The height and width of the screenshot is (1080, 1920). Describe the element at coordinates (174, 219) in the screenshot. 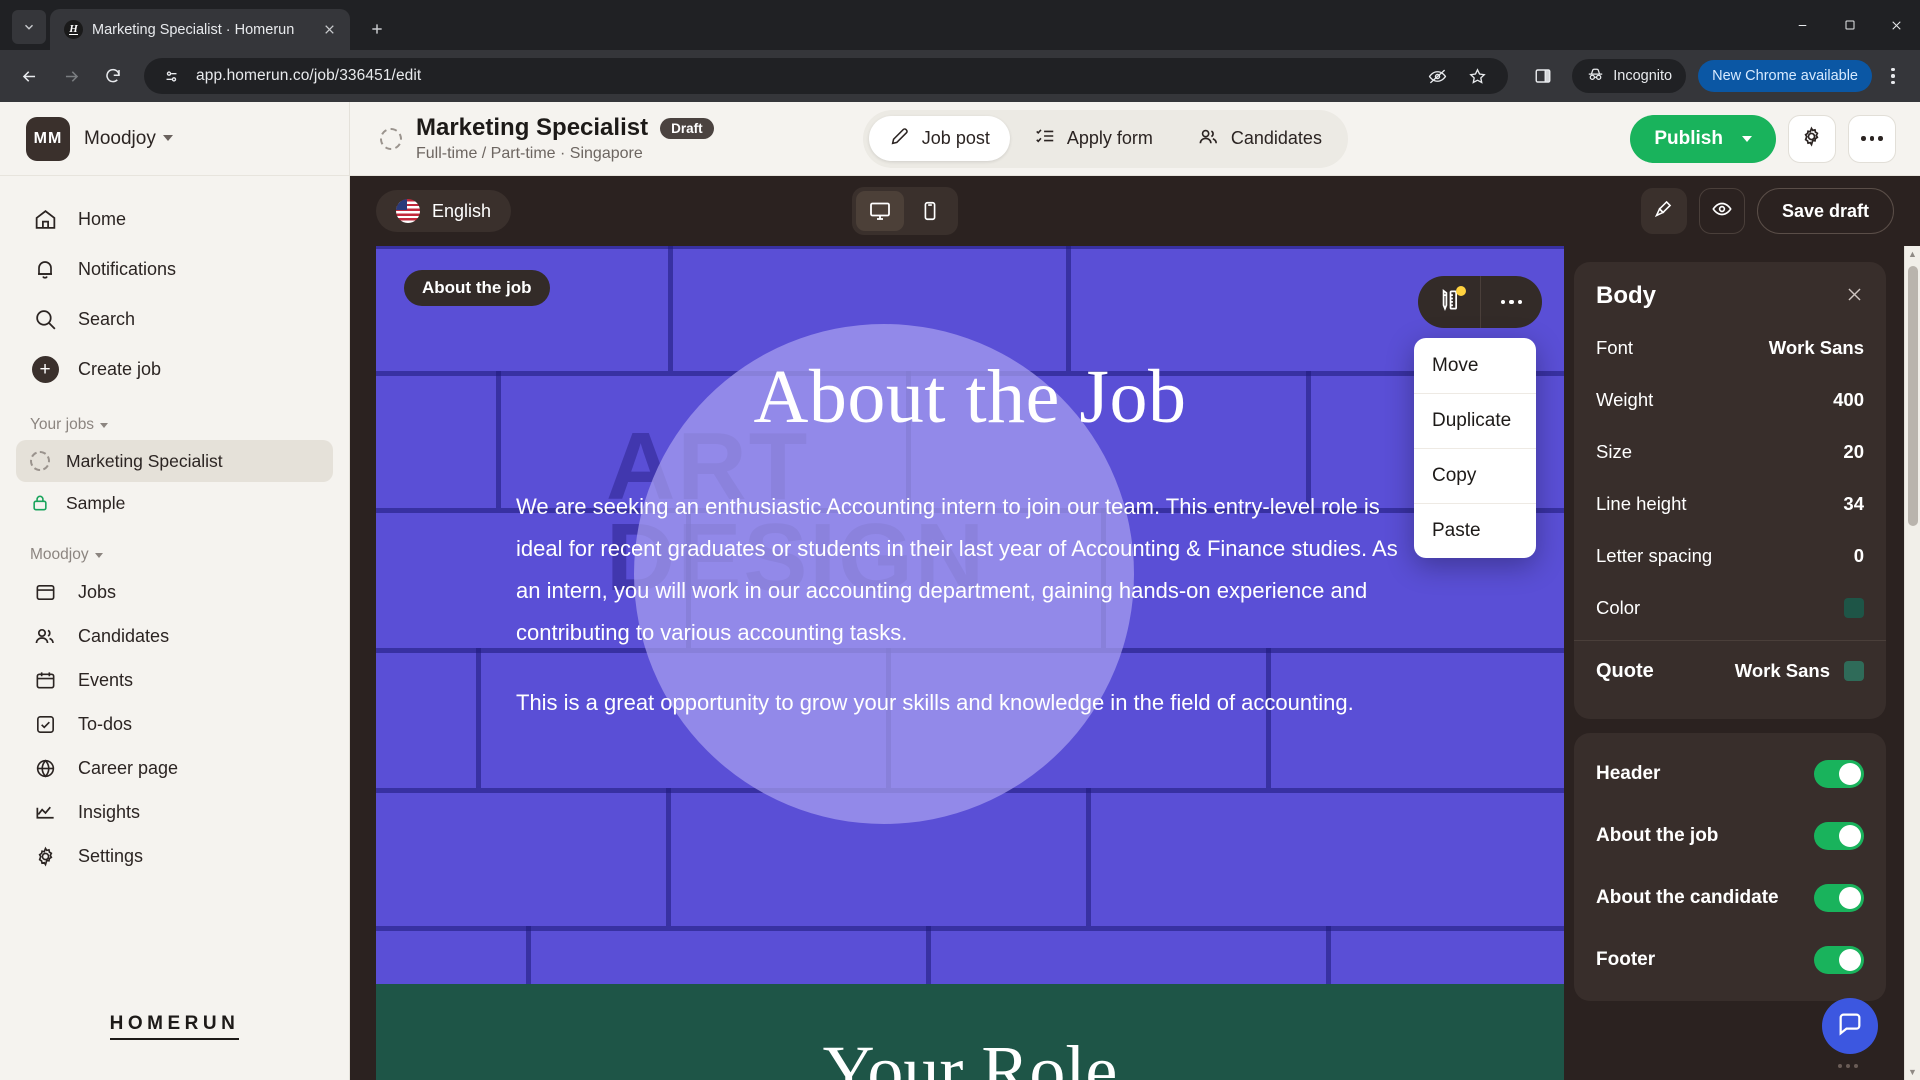

I see `sidebar-item-home: Home` at that location.